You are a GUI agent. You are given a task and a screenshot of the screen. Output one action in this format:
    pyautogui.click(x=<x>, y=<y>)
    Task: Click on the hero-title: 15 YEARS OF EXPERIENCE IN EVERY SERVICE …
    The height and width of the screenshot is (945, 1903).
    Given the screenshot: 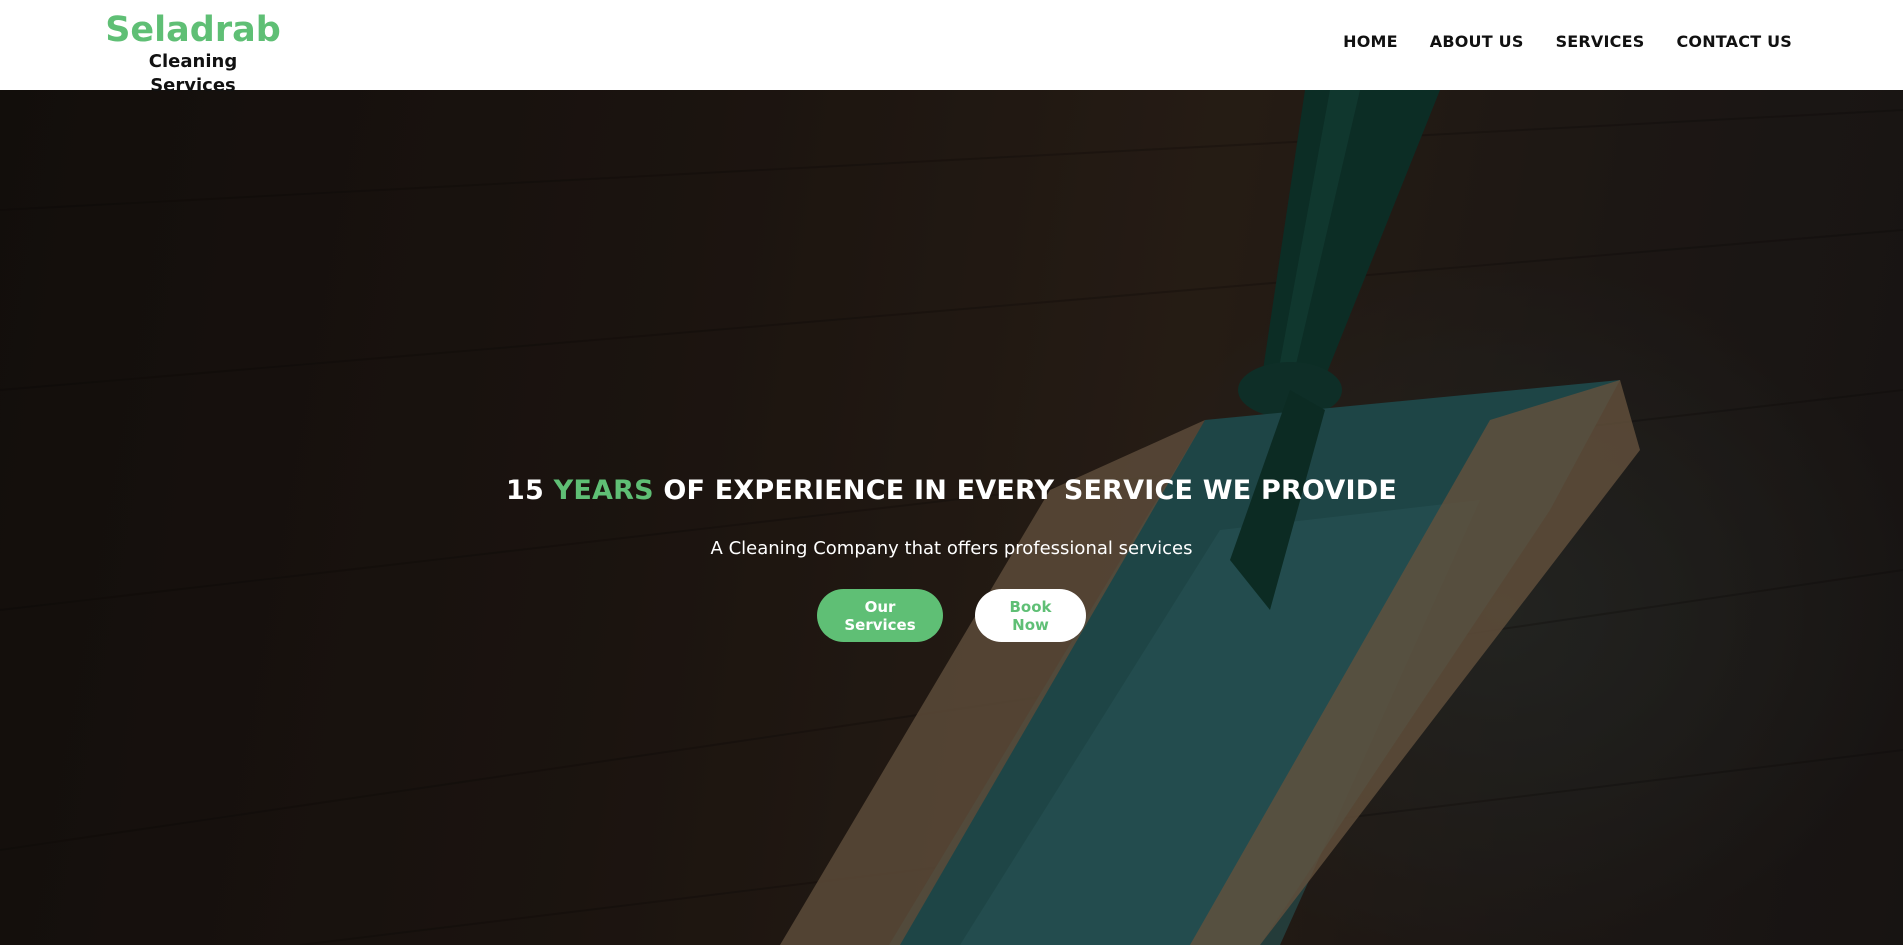 What is the action you would take?
    pyautogui.click(x=951, y=490)
    